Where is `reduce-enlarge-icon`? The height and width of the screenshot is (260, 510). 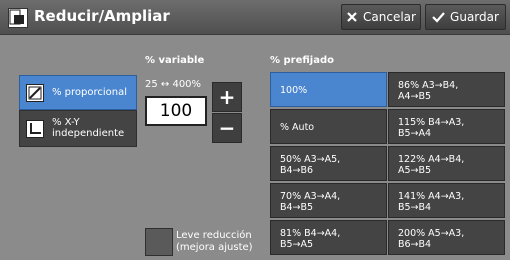 reduce-enlarge-icon is located at coordinates (18, 18).